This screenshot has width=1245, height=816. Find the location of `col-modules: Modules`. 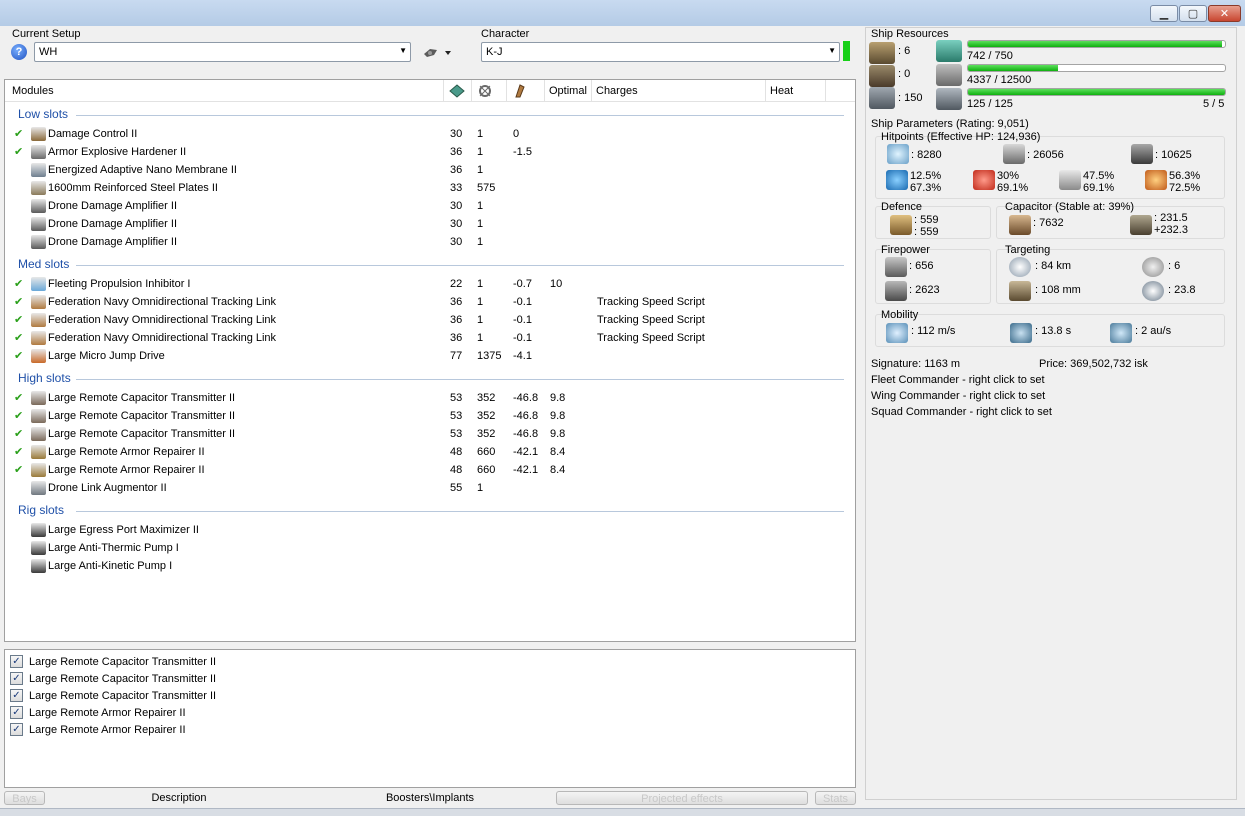

col-modules: Modules is located at coordinates (224, 91).